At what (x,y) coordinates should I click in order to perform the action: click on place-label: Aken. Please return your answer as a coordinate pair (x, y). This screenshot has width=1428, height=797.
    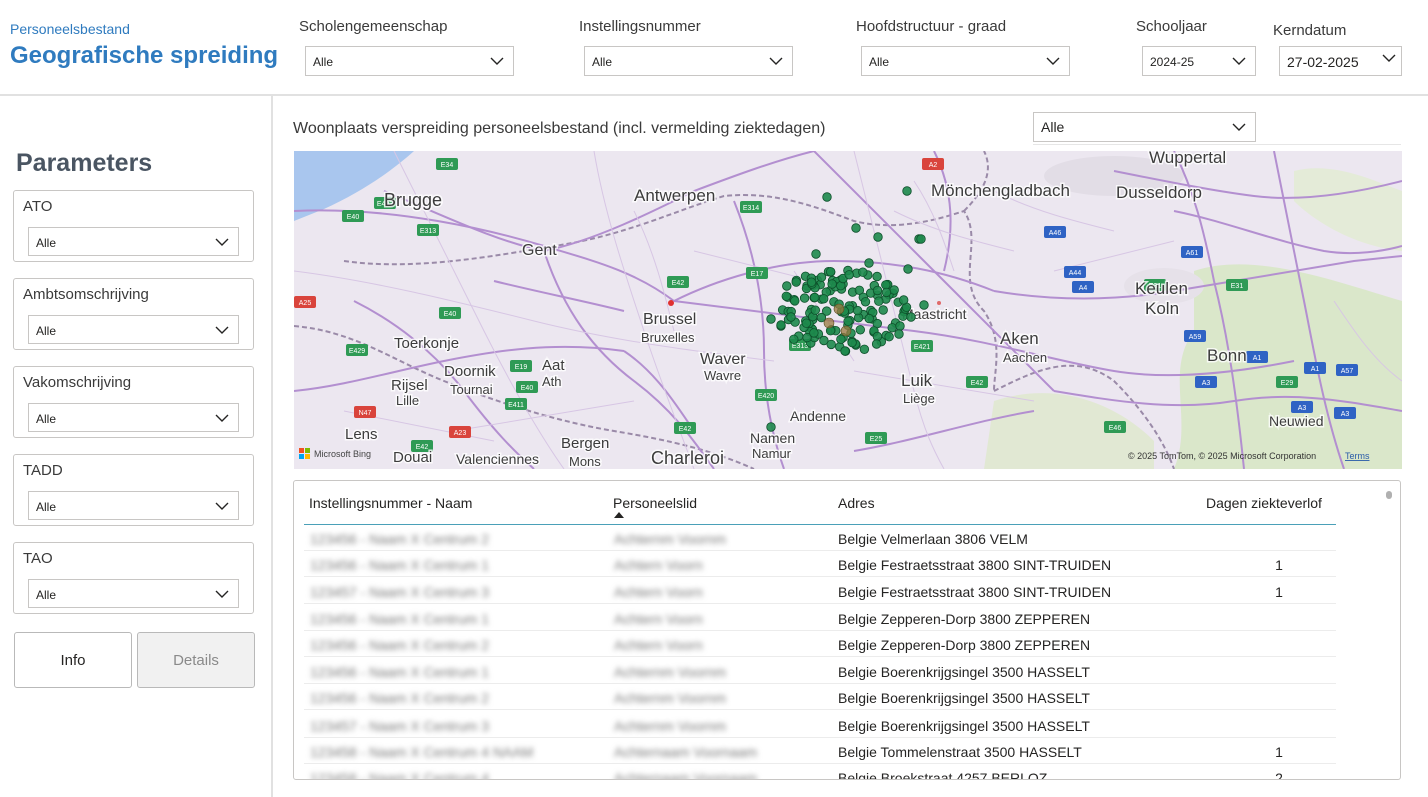
    Looking at the image, I should click on (1019, 338).